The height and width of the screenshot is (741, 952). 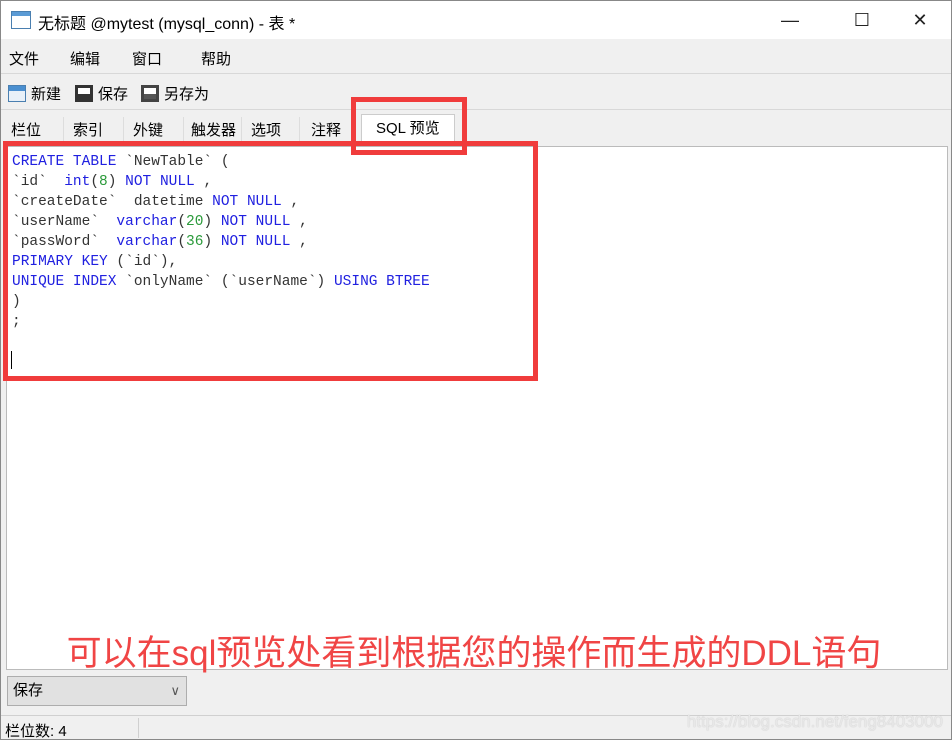 What do you see at coordinates (216, 58) in the screenshot?
I see `menu-help: 帮助` at bounding box center [216, 58].